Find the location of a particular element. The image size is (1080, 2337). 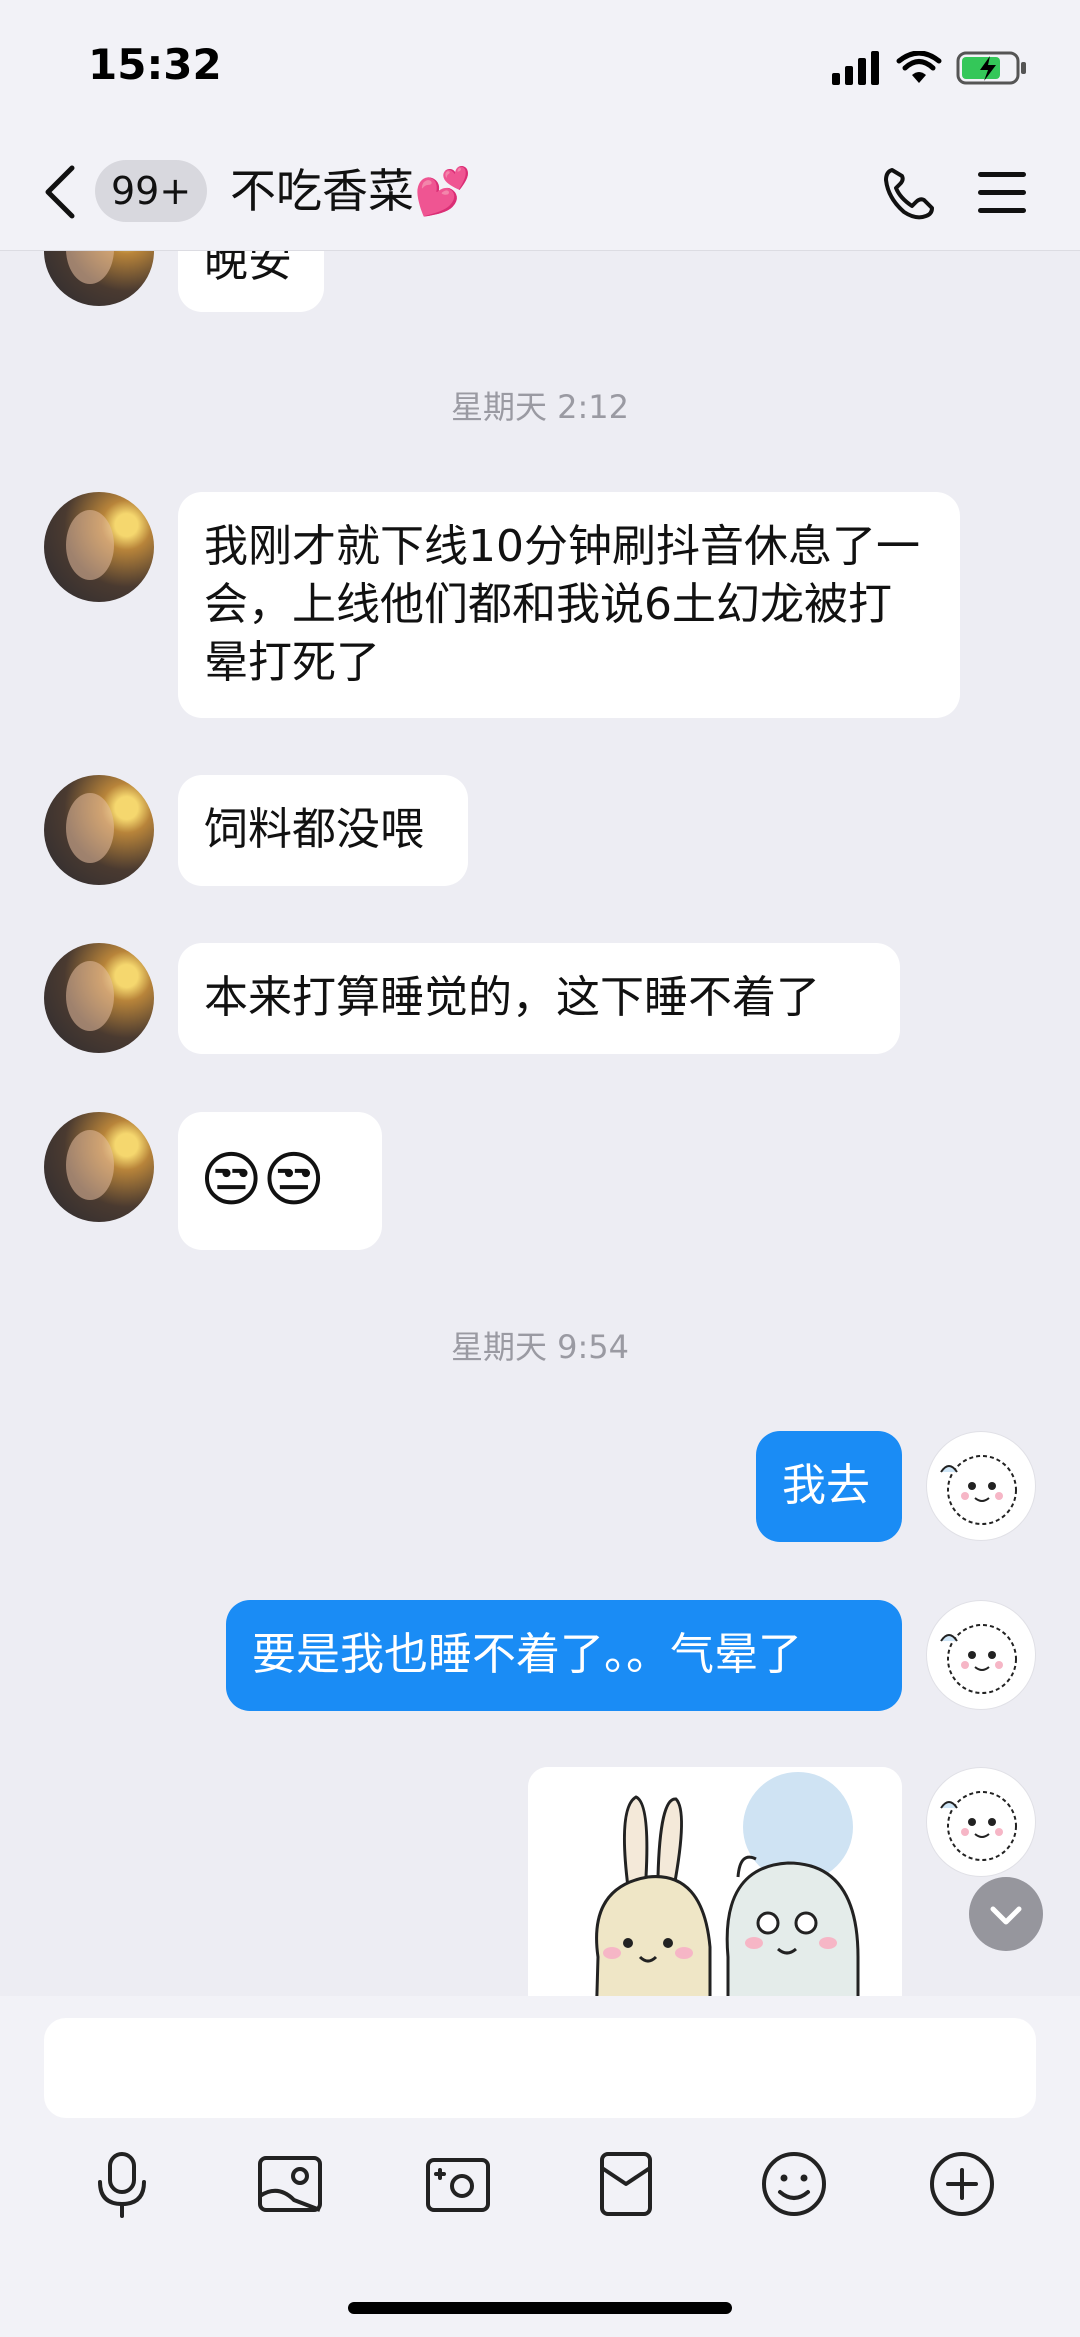

emoji-icon is located at coordinates (794, 2184).